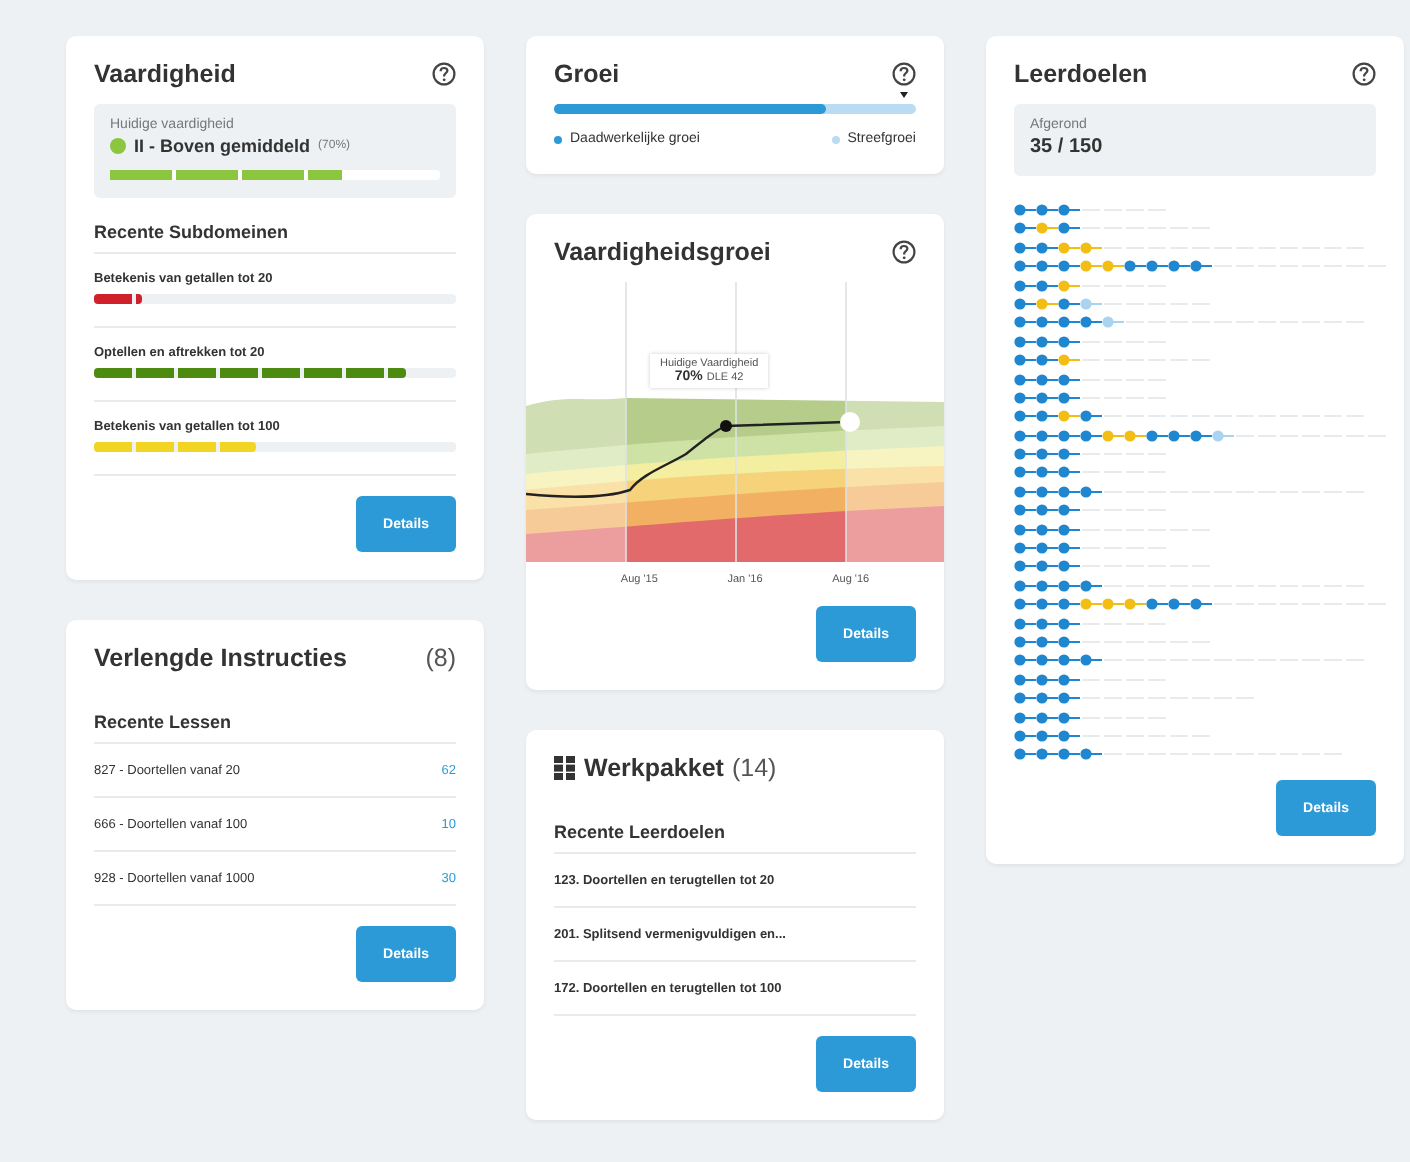 The image size is (1410, 1162). I want to click on card-title: Leerdoelen, so click(1081, 74).